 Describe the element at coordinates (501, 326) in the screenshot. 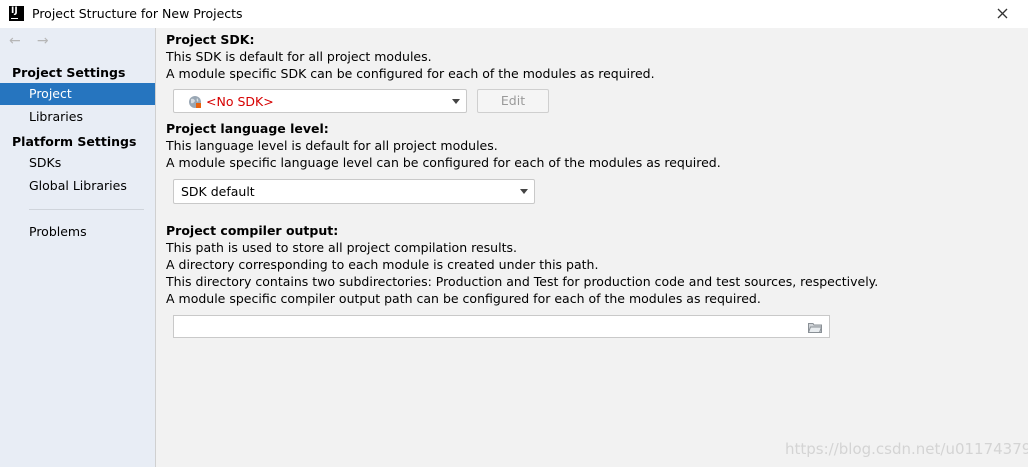

I see `compiler-output-path-input` at that location.